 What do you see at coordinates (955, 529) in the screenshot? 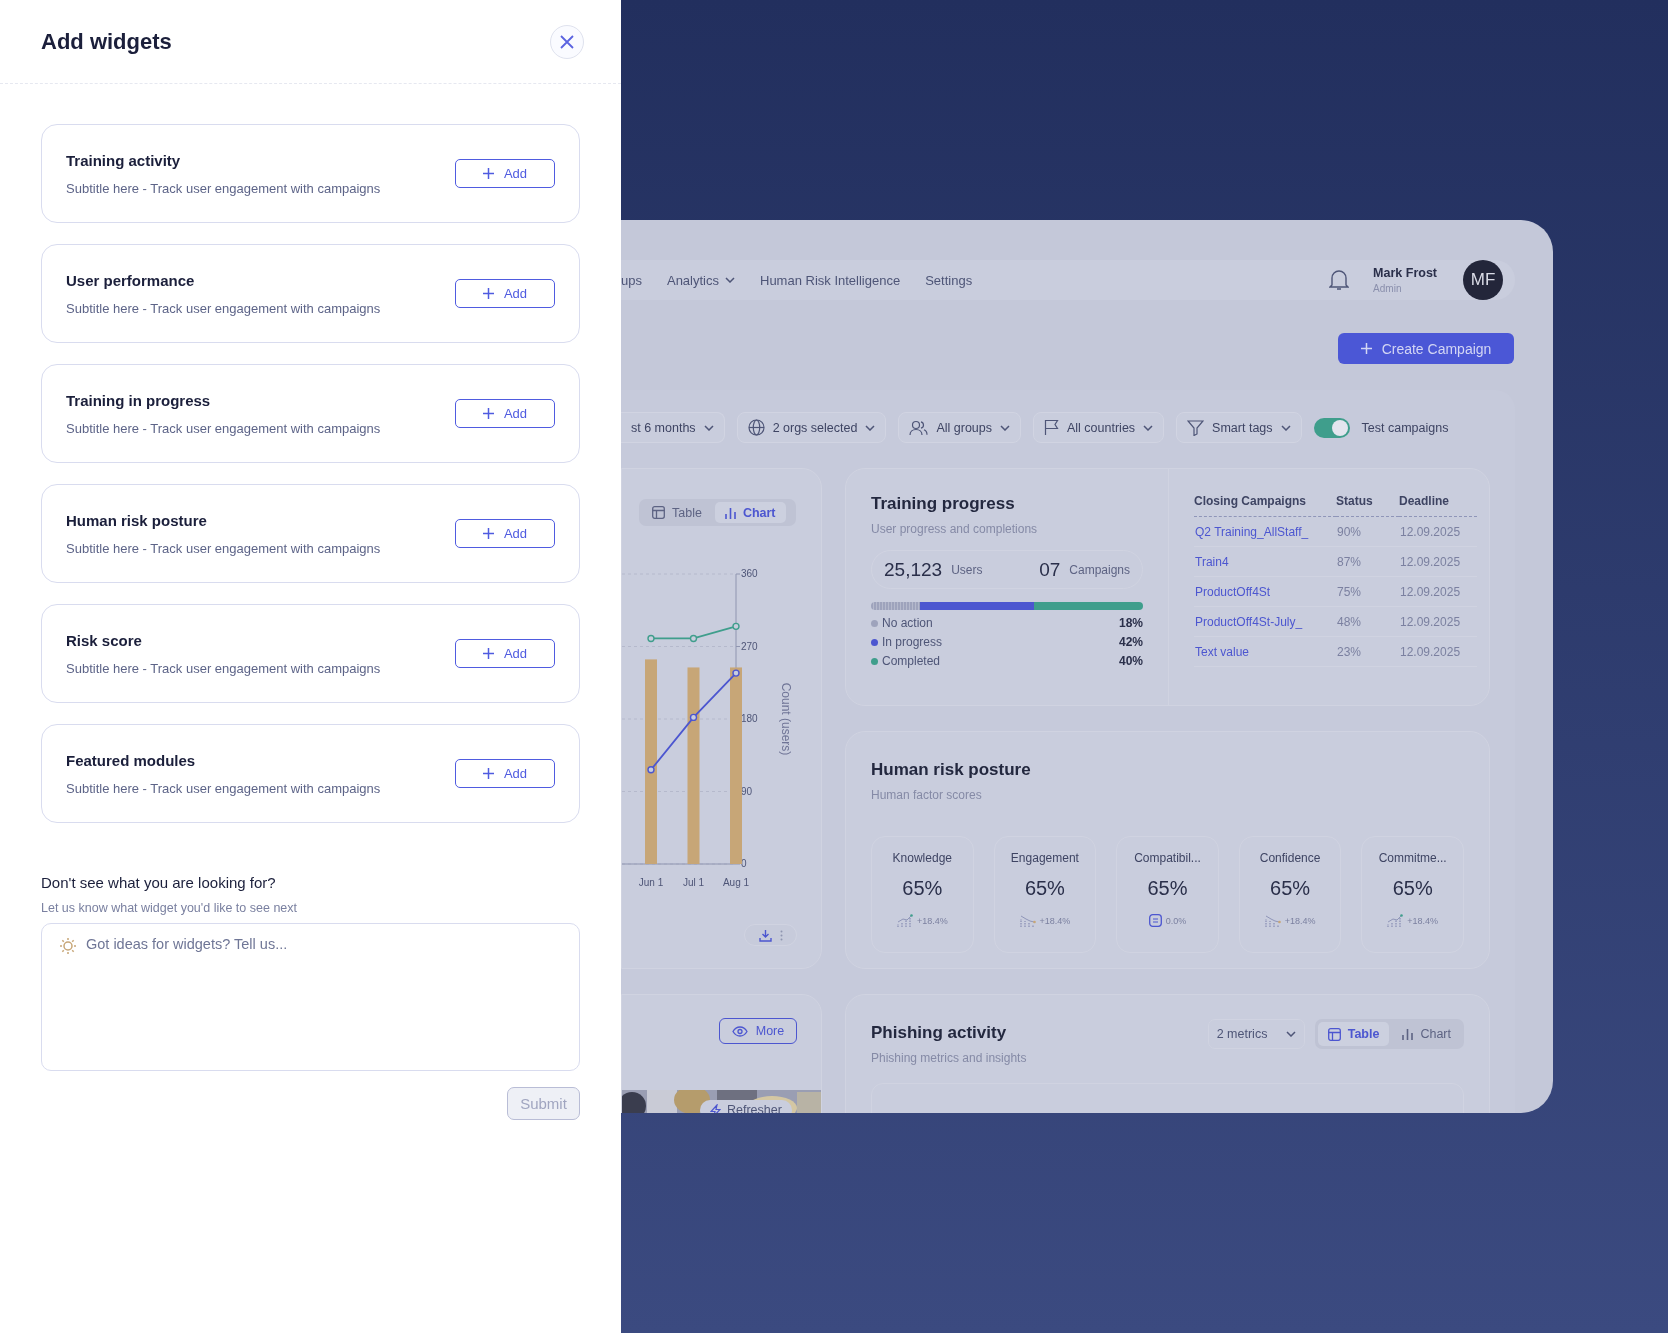
I see `card-subtitle: User progress and completions` at bounding box center [955, 529].